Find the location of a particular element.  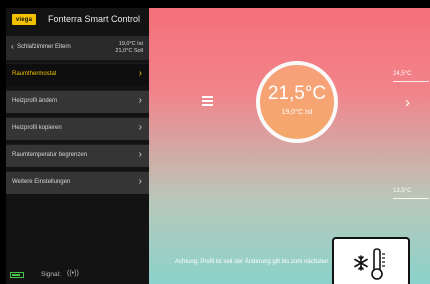

brand-logo: viega is located at coordinates (24, 19).